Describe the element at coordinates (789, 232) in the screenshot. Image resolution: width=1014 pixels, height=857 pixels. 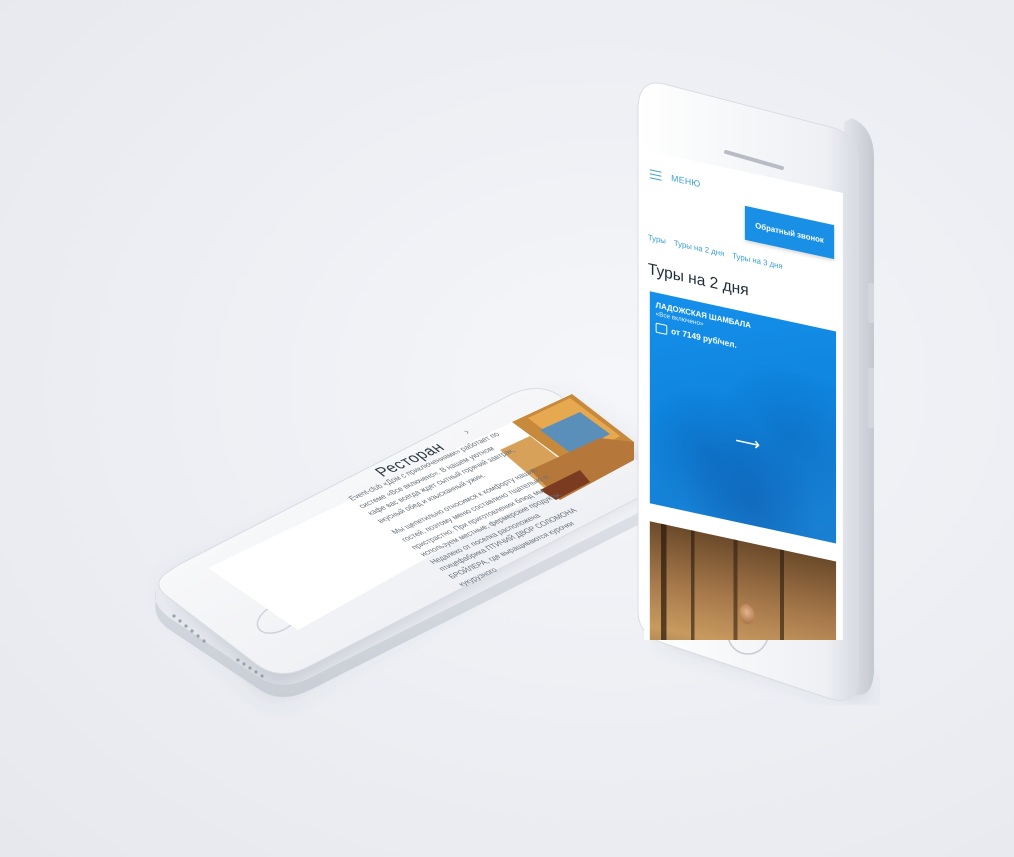
I see `callback-button: Обратный звонок` at that location.